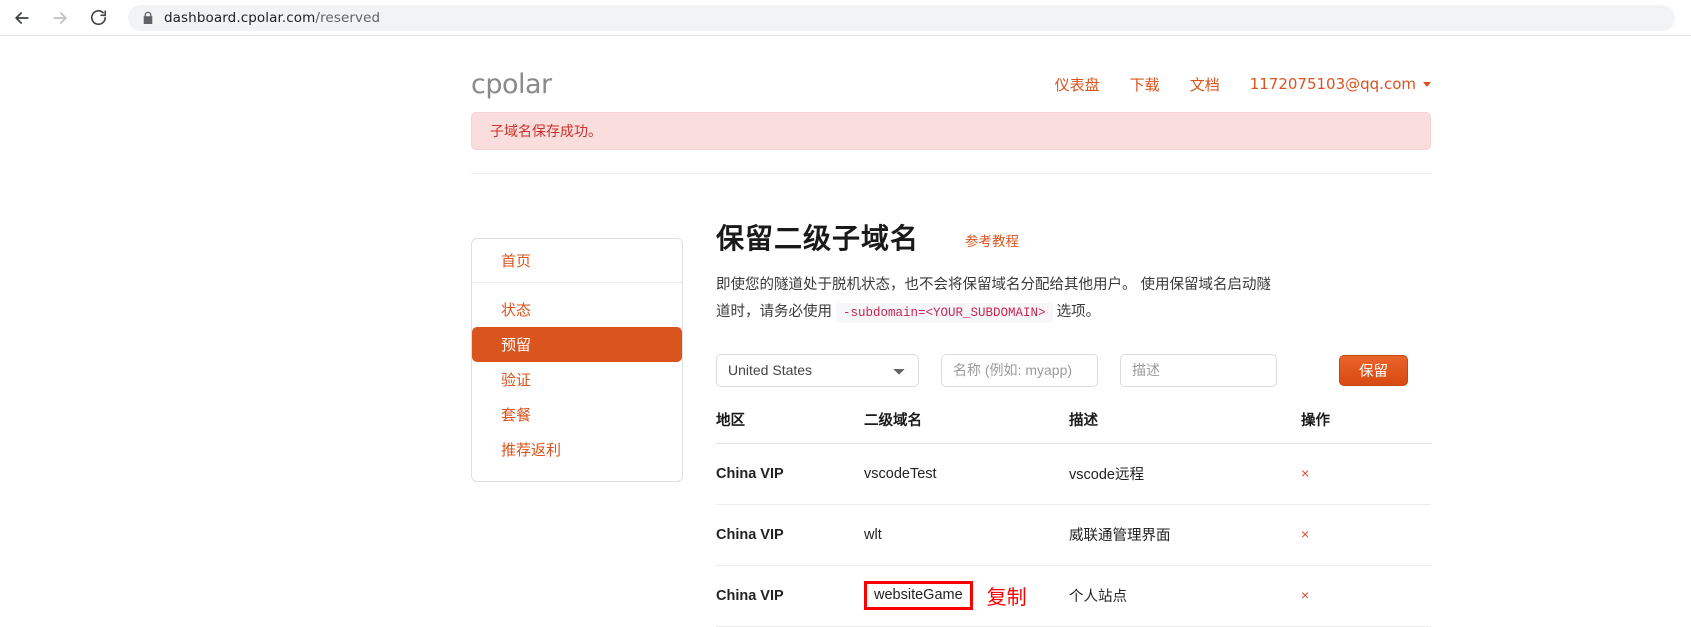 The height and width of the screenshot is (627, 1691). I want to click on cell-subdomain: websiteGame 复制, so click(966, 596).